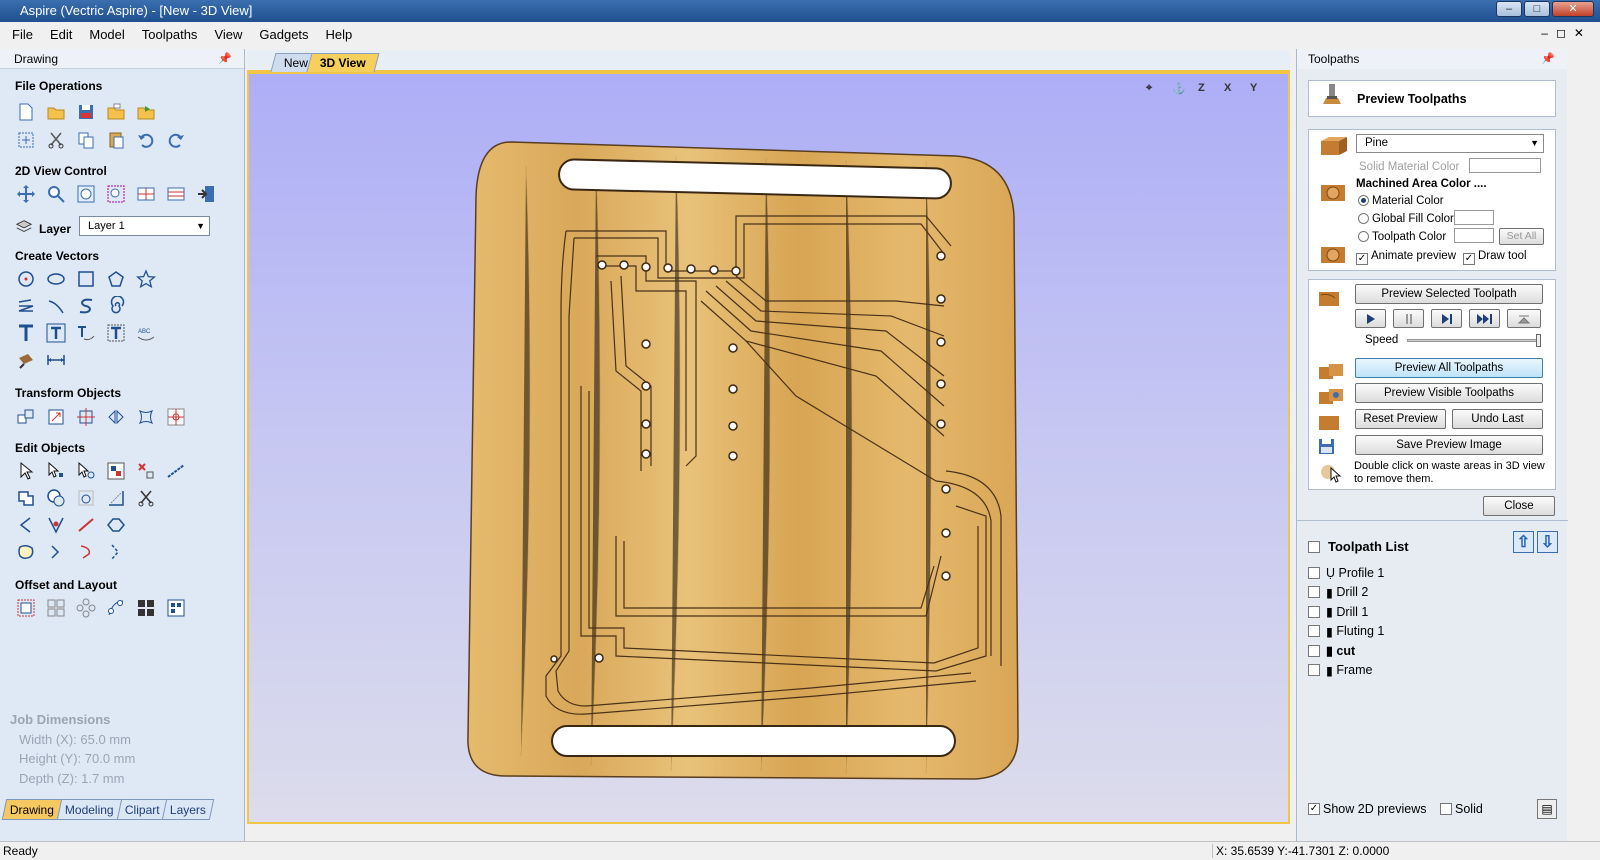 This screenshot has height=860, width=1600. I want to click on text-frame-icon, so click(116, 333).